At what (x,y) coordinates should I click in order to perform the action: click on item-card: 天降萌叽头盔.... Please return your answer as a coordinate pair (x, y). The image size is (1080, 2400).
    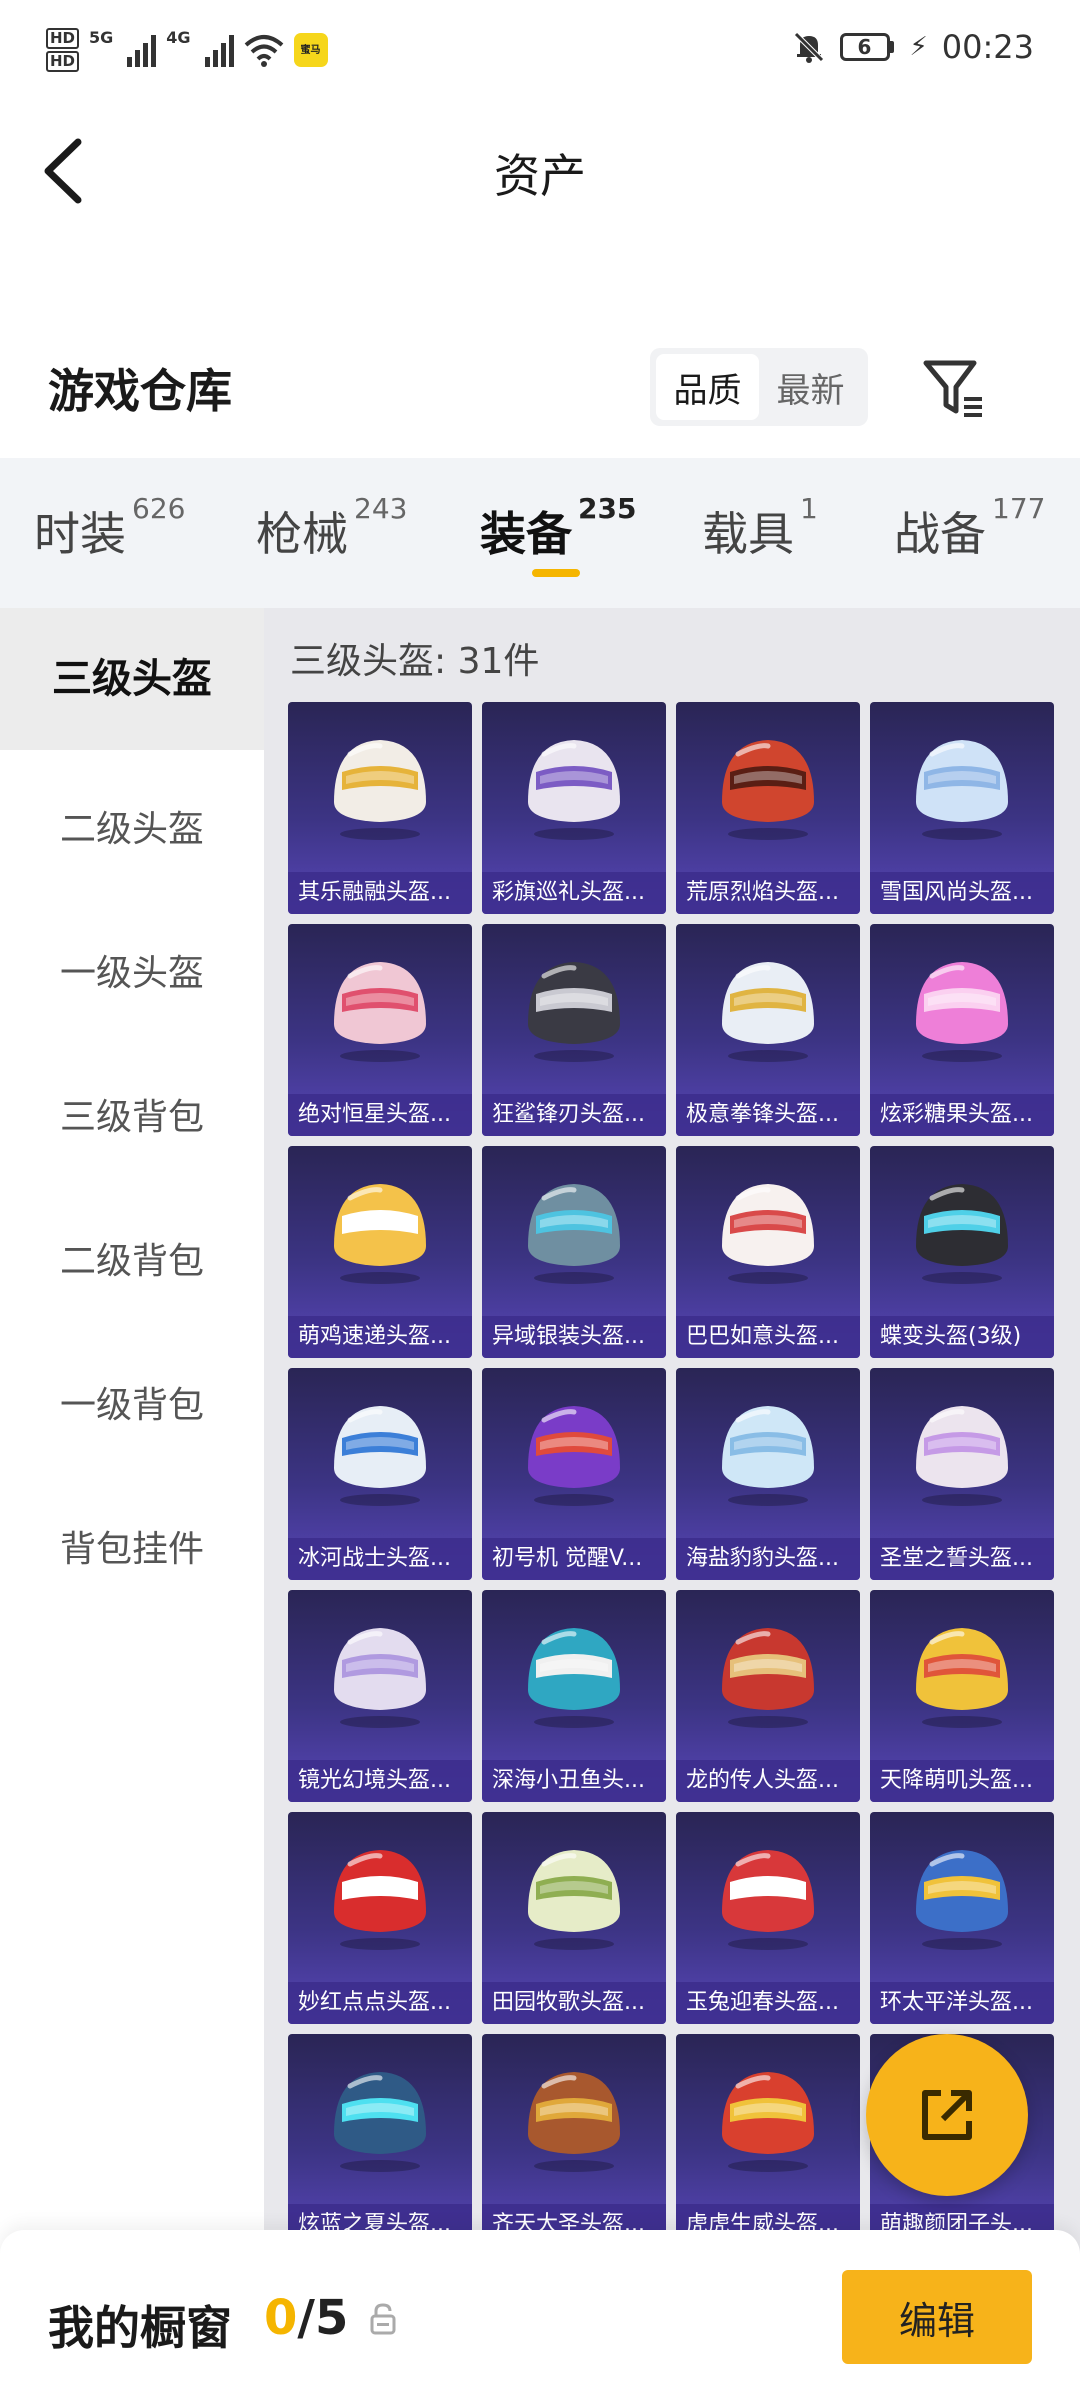
    Looking at the image, I should click on (962, 1696).